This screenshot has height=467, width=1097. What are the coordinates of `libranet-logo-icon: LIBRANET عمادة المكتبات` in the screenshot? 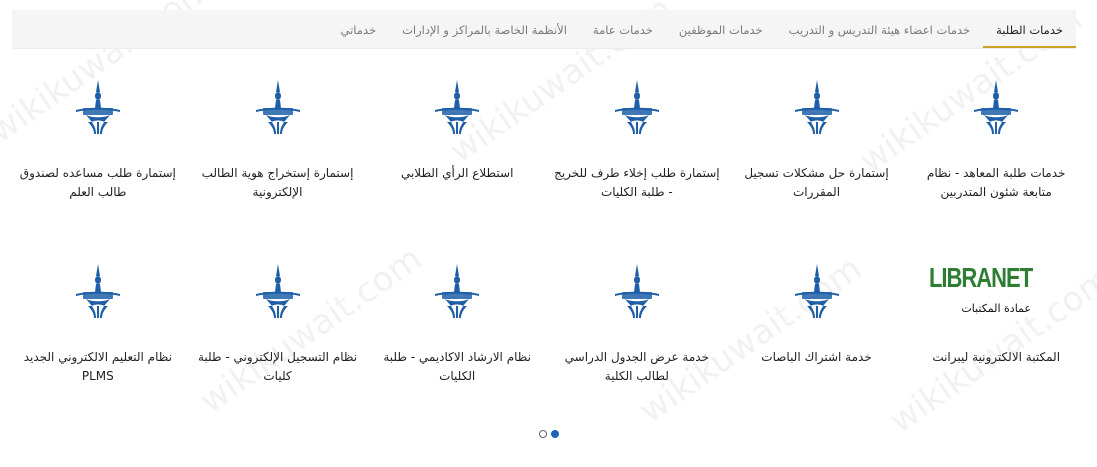 It's located at (996, 290).